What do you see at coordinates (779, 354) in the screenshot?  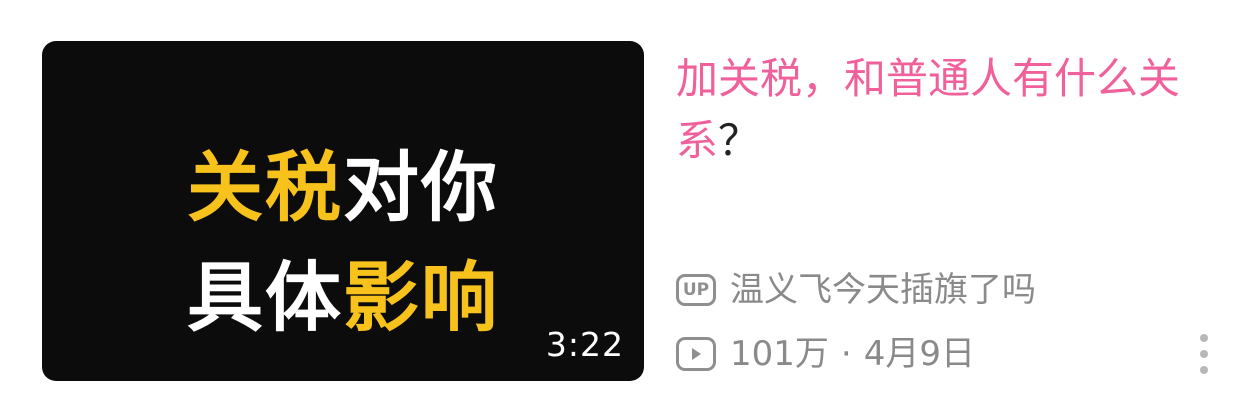 I see `view-count: 101万` at bounding box center [779, 354].